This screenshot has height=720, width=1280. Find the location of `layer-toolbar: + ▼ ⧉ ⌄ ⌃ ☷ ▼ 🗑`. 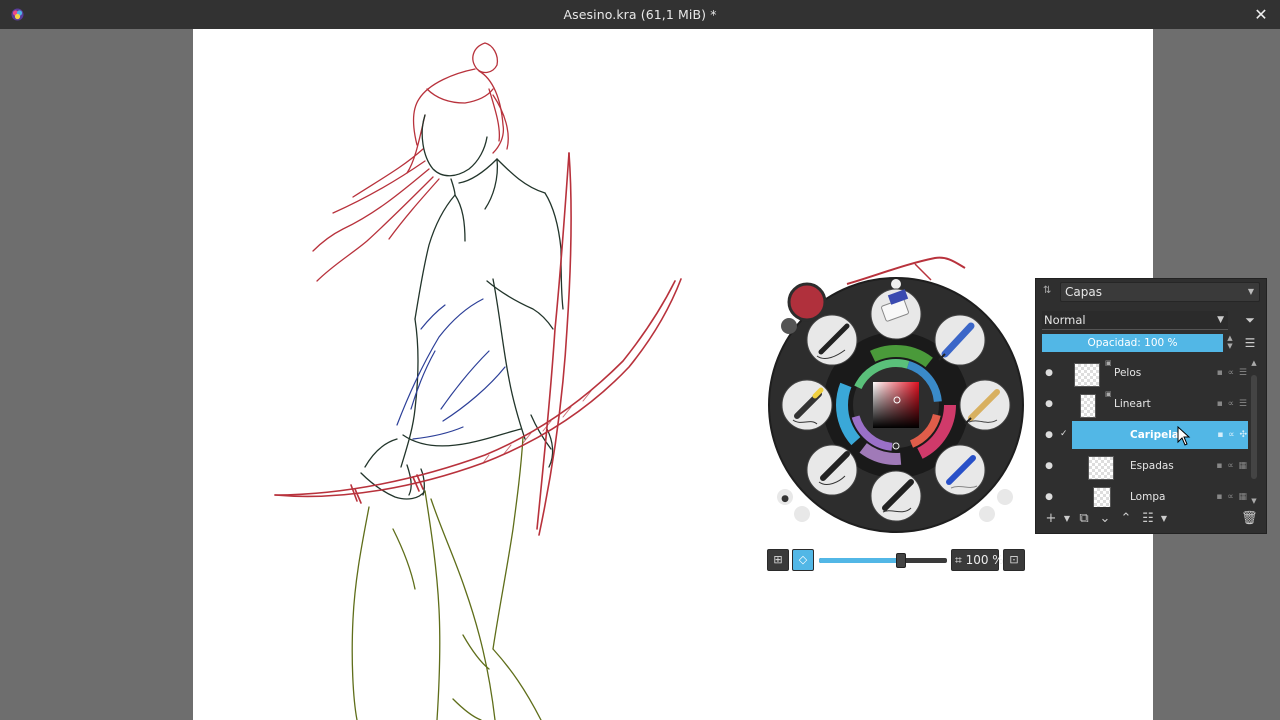

layer-toolbar: + ▼ ⧉ ⌄ ⌃ ☷ ▼ 🗑 is located at coordinates (1151, 520).